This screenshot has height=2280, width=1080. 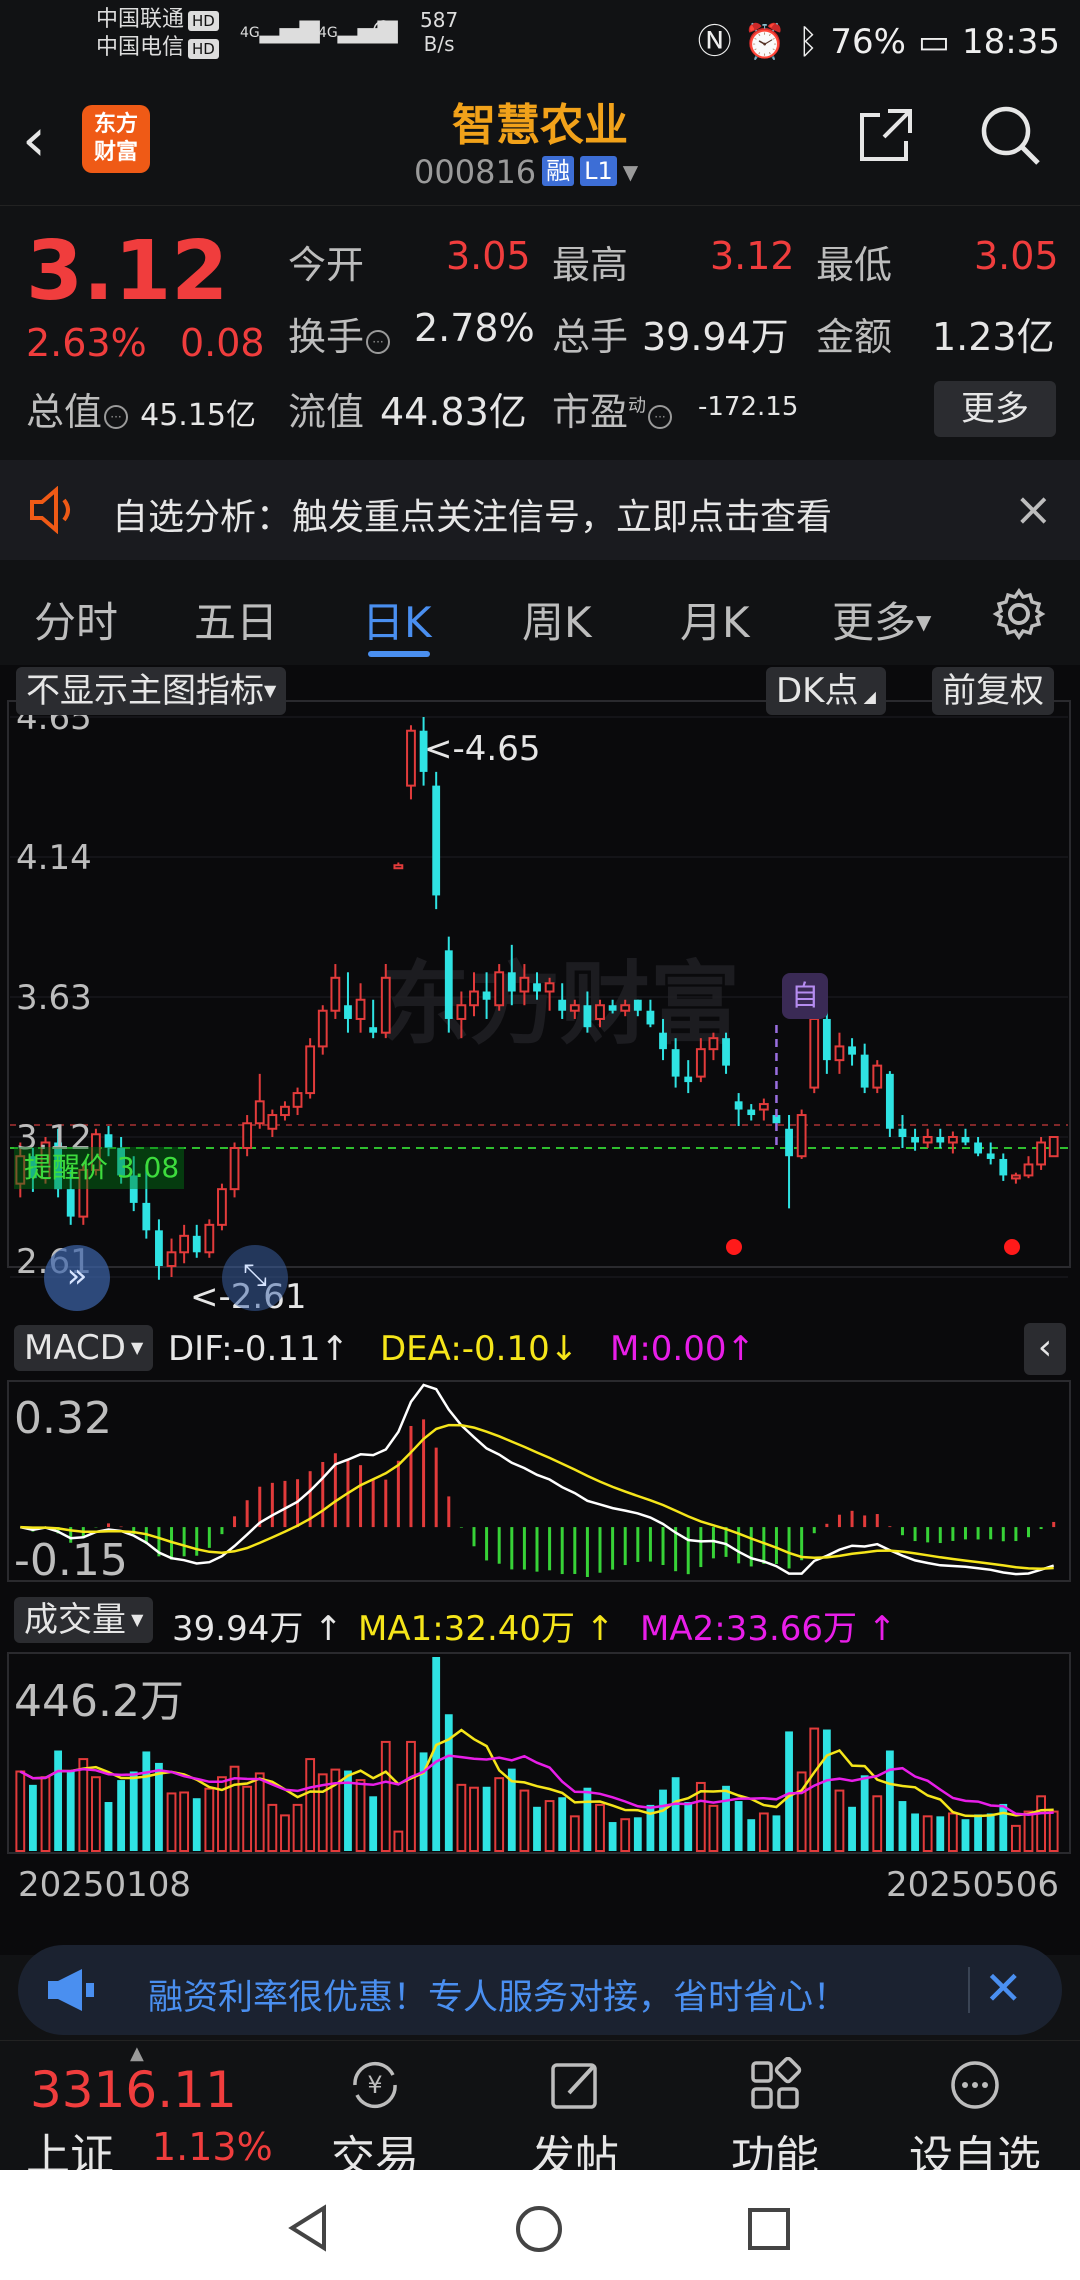 What do you see at coordinates (630, 172) in the screenshot?
I see `chevron-down-icon: ▼` at bounding box center [630, 172].